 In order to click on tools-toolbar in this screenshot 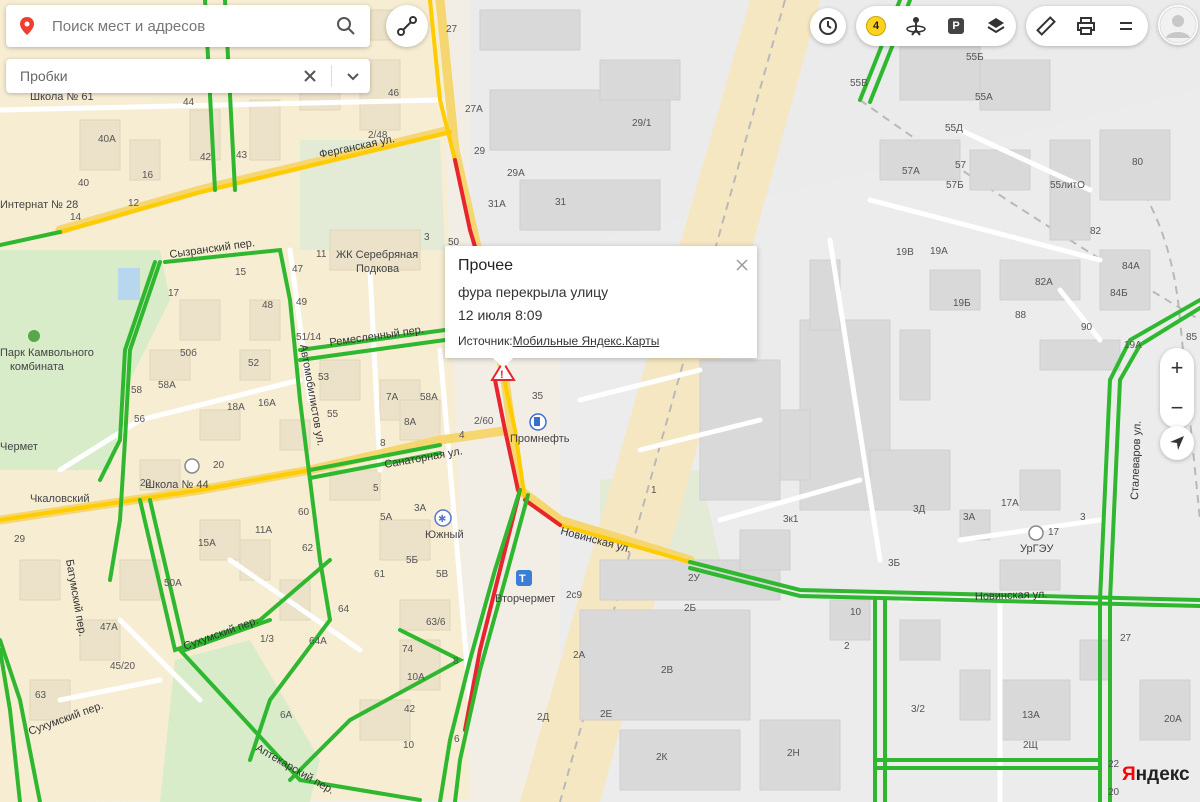, I will do `click(1087, 26)`.